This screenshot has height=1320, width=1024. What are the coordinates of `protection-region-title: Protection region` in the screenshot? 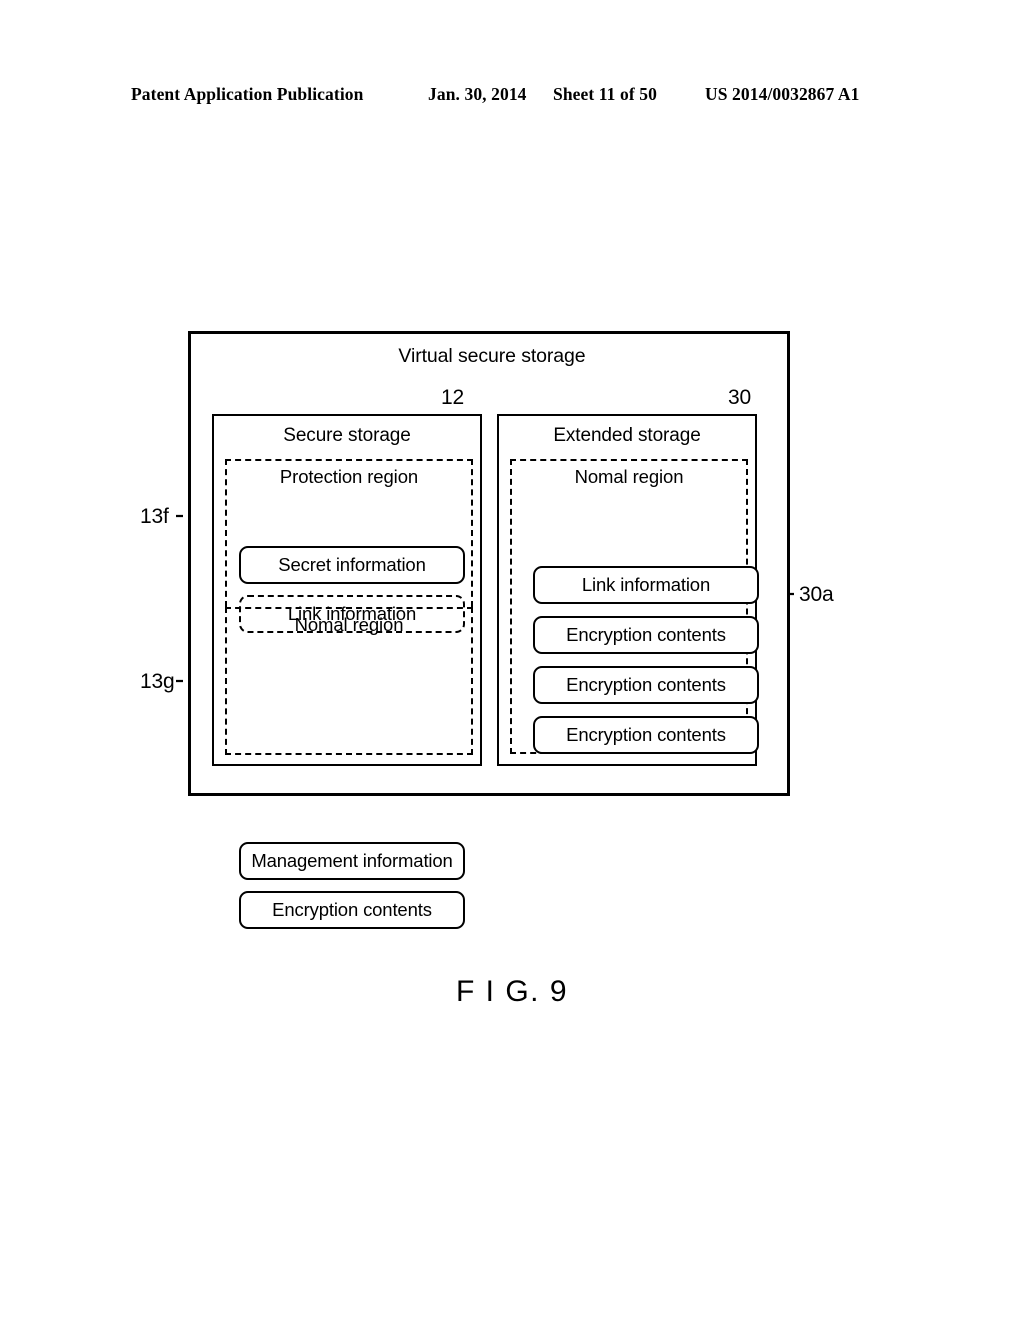 It's located at (349, 476).